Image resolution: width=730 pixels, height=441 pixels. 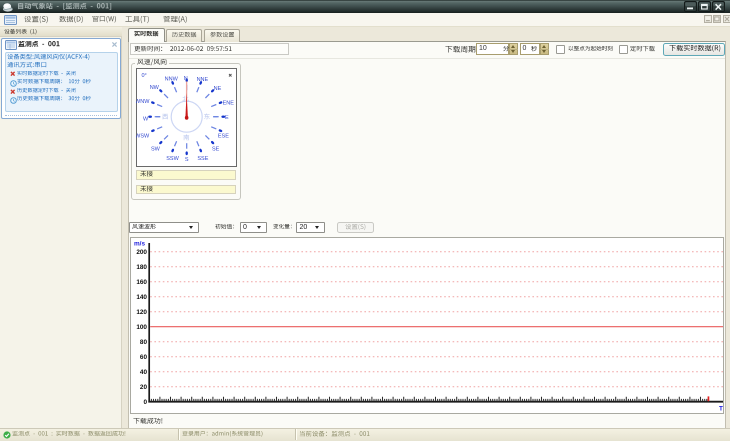 What do you see at coordinates (202, 159) in the screenshot?
I see `svg-text: SSE` at bounding box center [202, 159].